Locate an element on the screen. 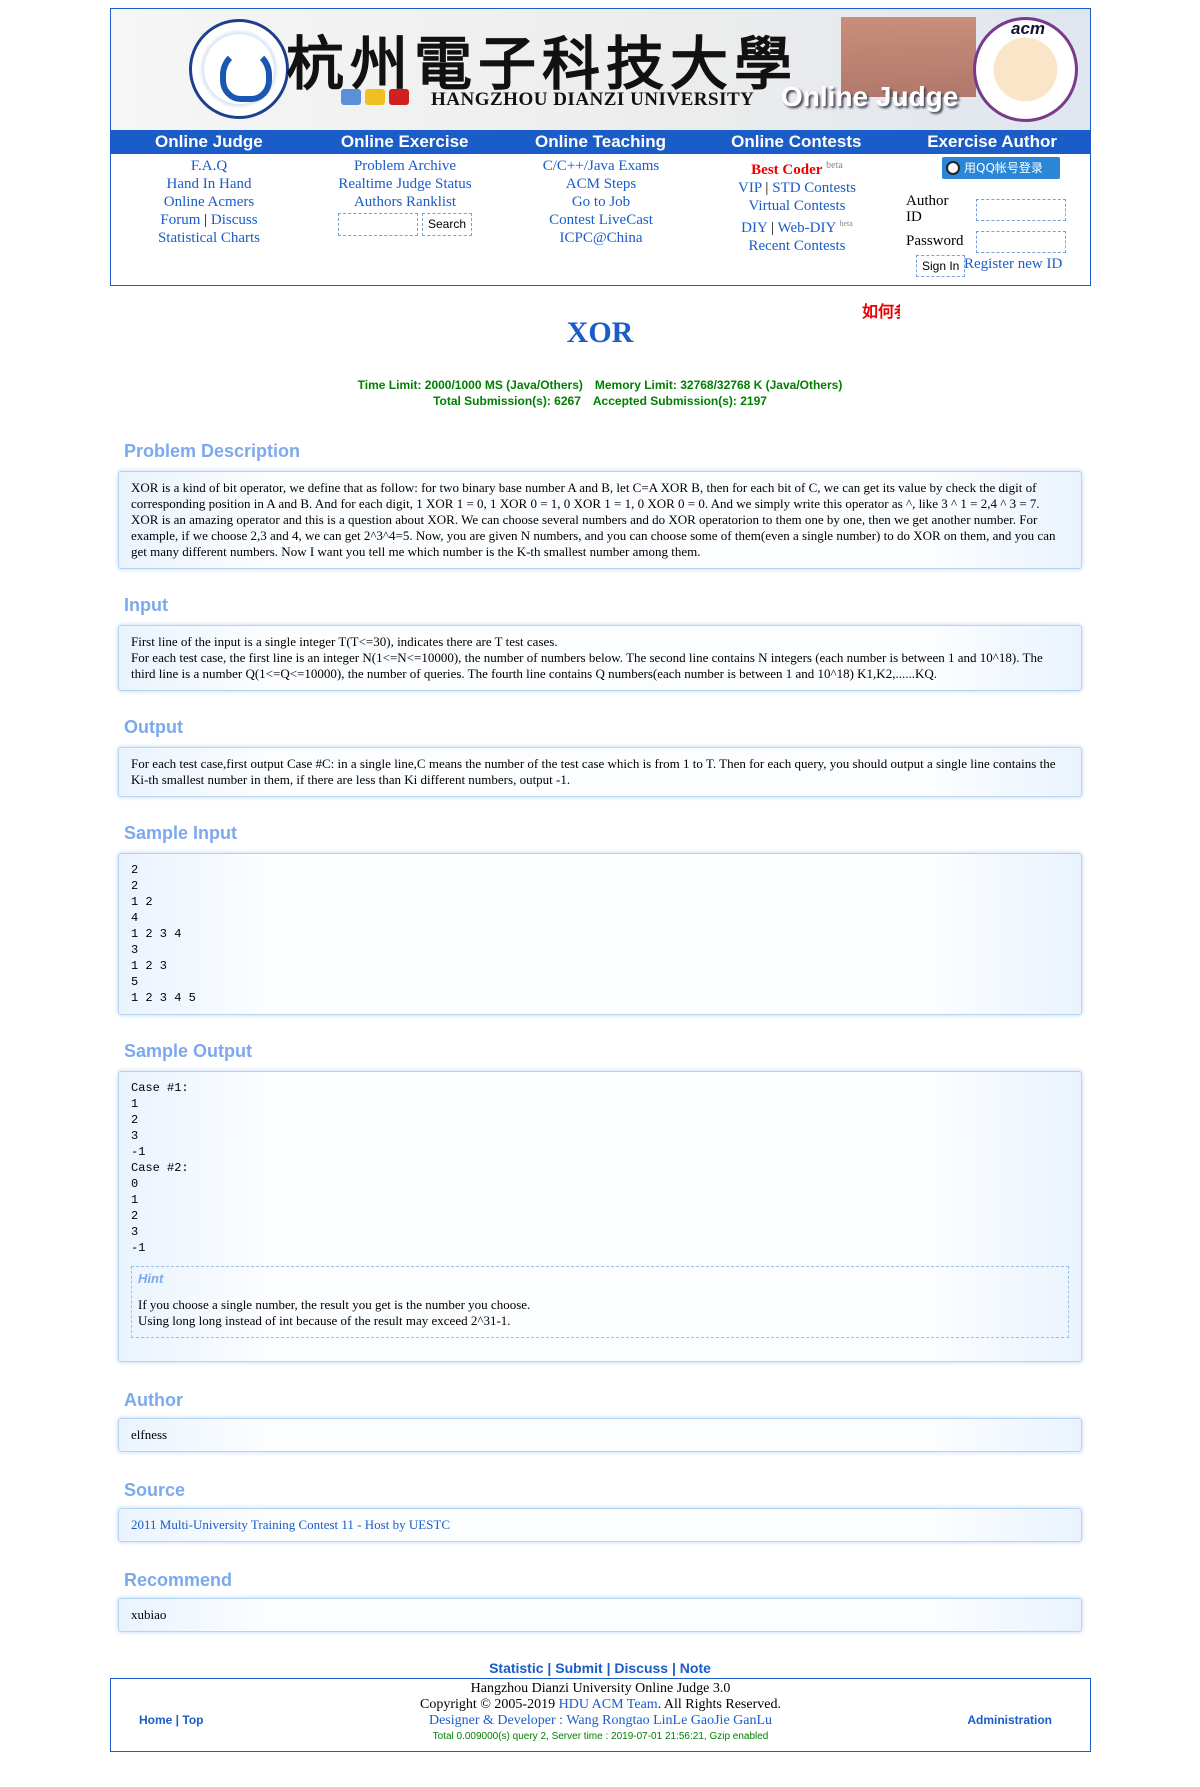 This screenshot has height=1787, width=1200. discuss-link: Discuss is located at coordinates (641, 1668).